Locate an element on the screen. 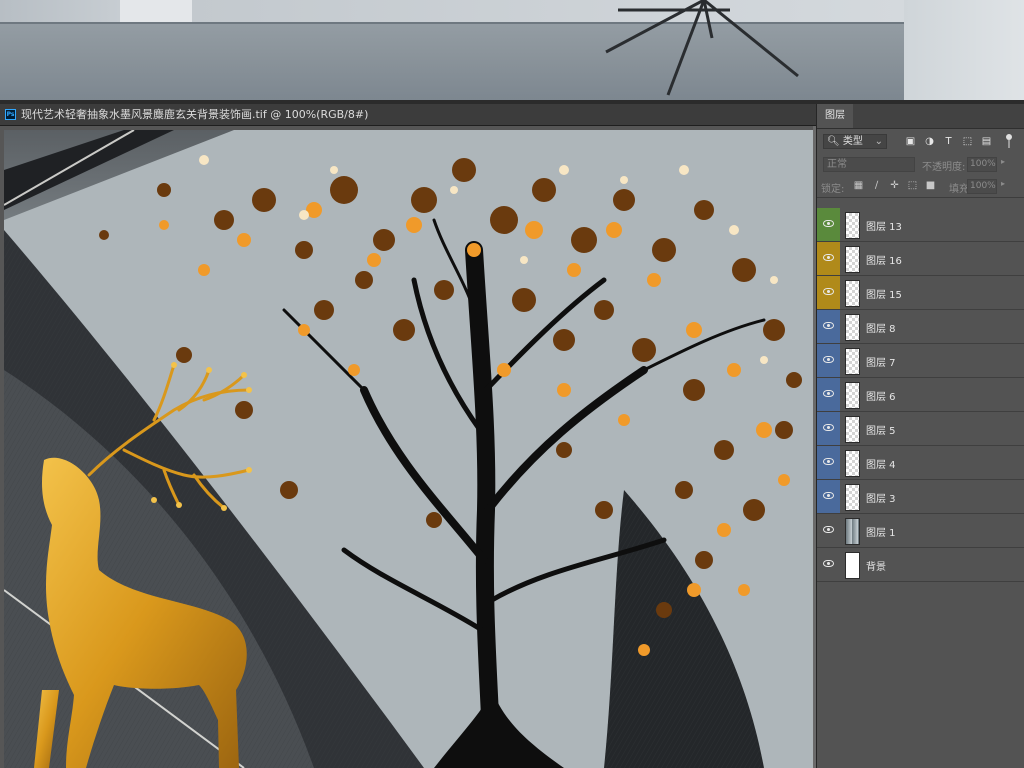  filter-icons: ▣ ◑ T ⬚ ▤ is located at coordinates (948, 141).